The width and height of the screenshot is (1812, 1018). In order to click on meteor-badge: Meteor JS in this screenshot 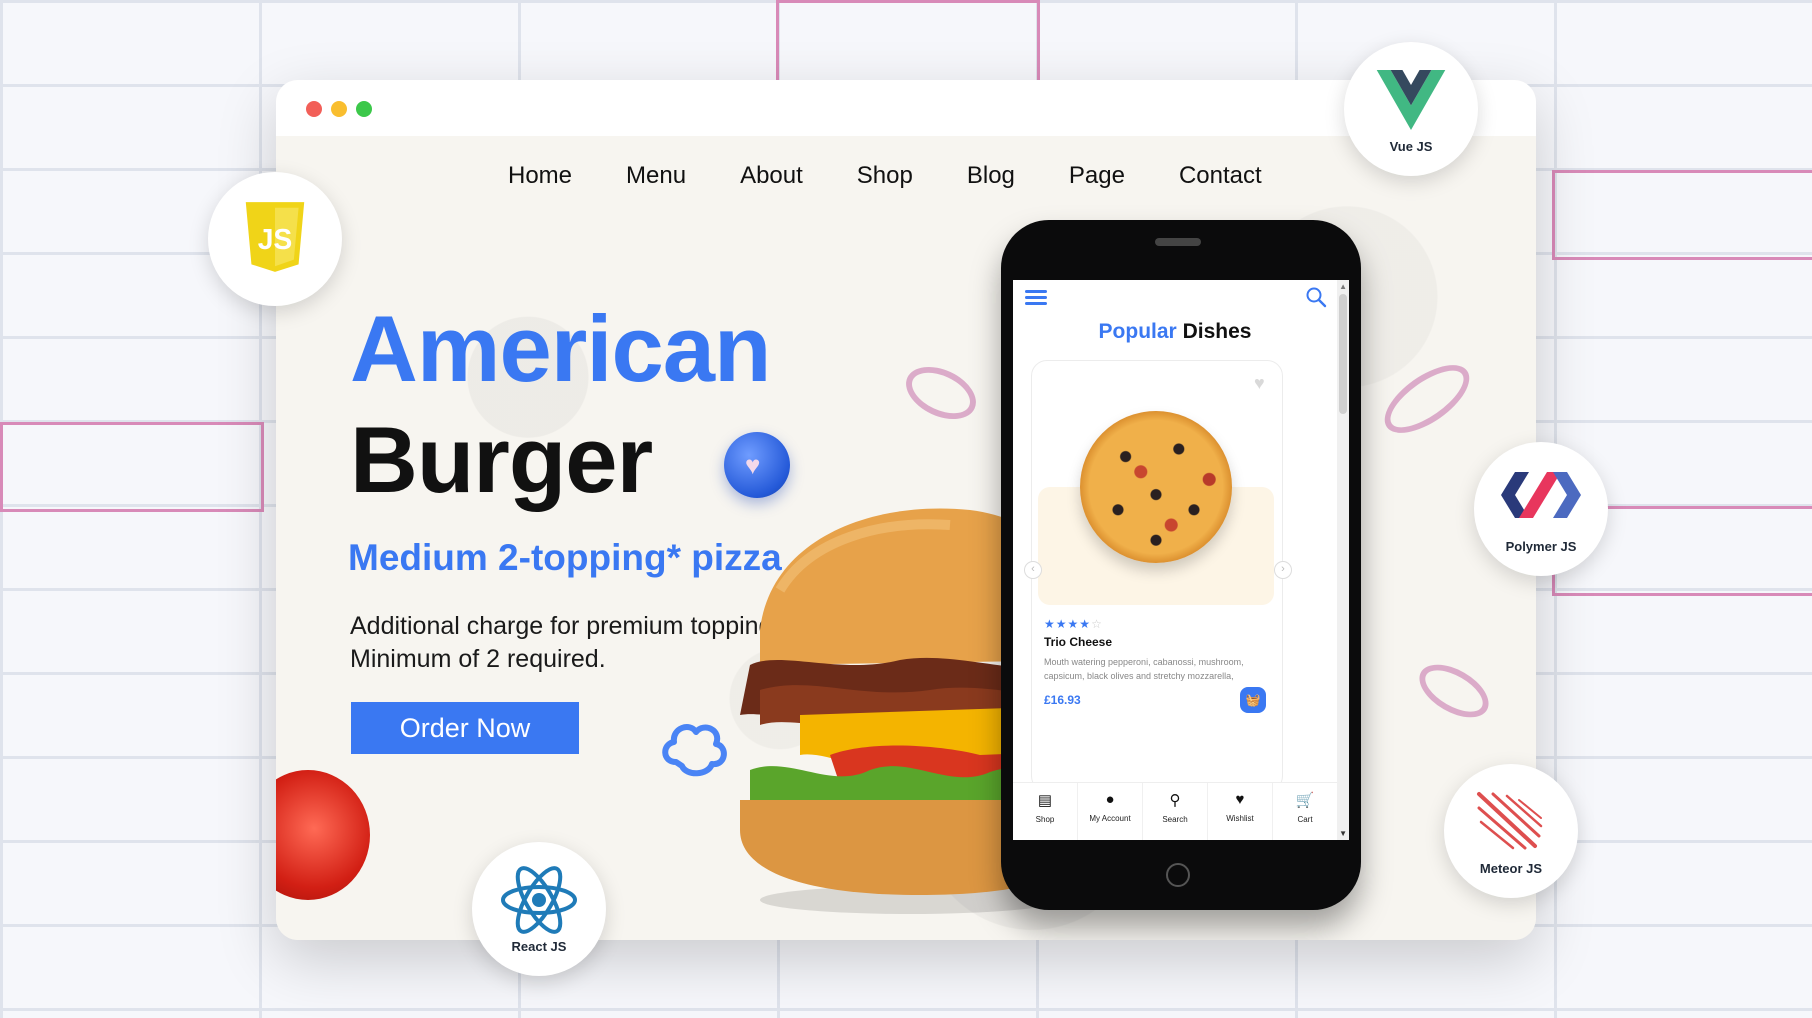, I will do `click(1511, 831)`.